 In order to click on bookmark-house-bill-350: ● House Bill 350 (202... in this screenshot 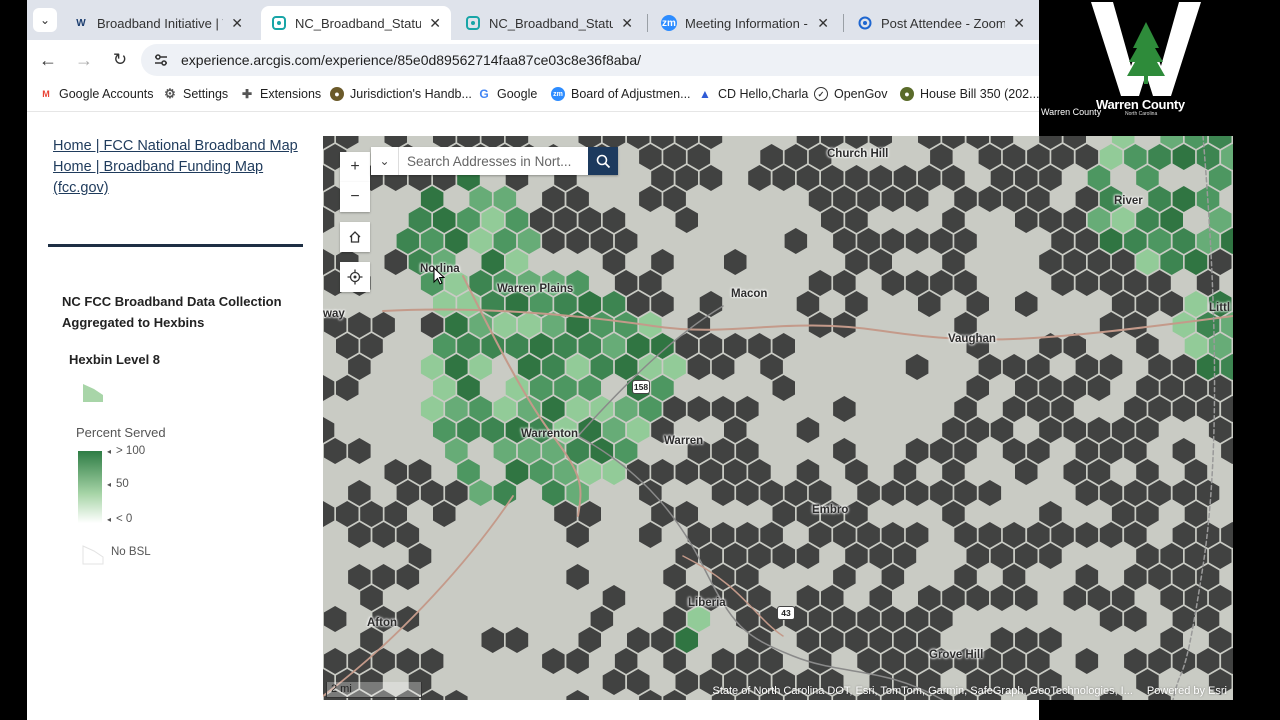, I will do `click(970, 94)`.